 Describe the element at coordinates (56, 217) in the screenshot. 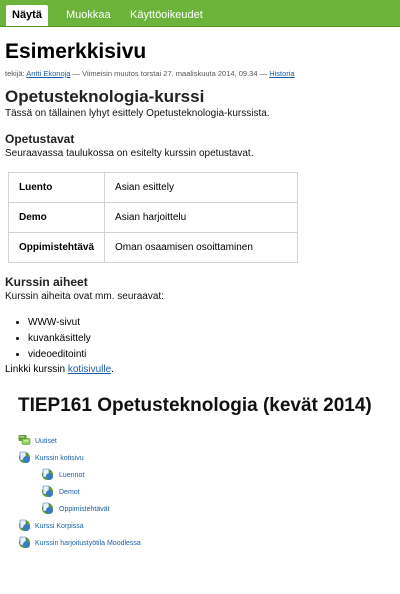

I see `method-name: Demo` at that location.